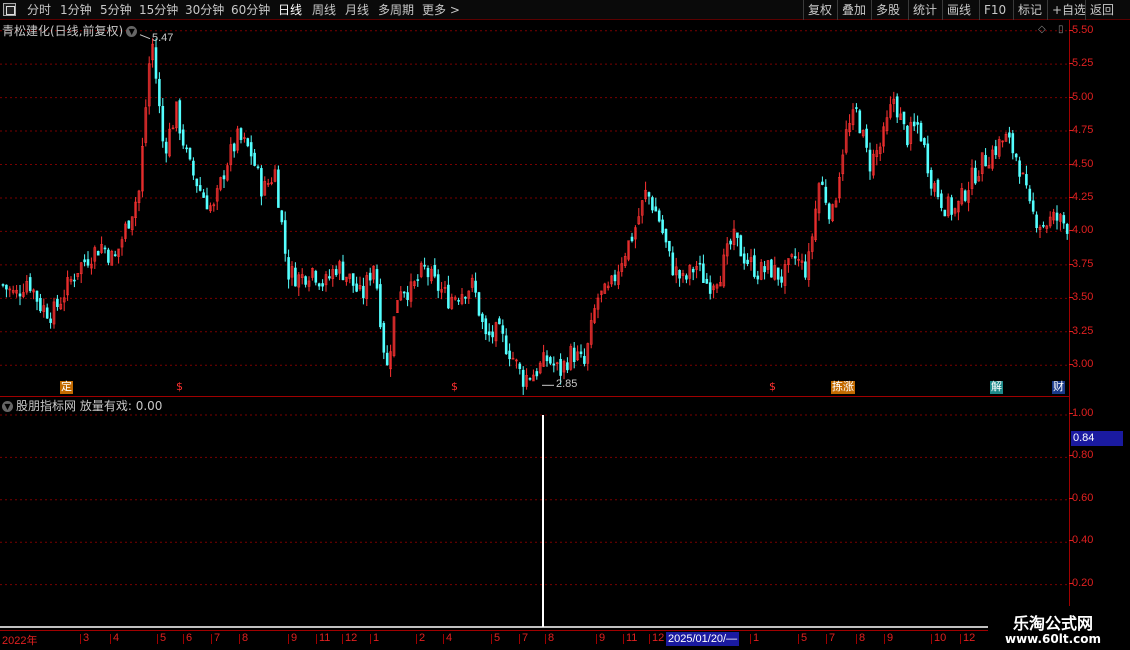 The height and width of the screenshot is (650, 1130). I want to click on watermark: 乐淘公式网 www.60lt.com, so click(1059, 628).